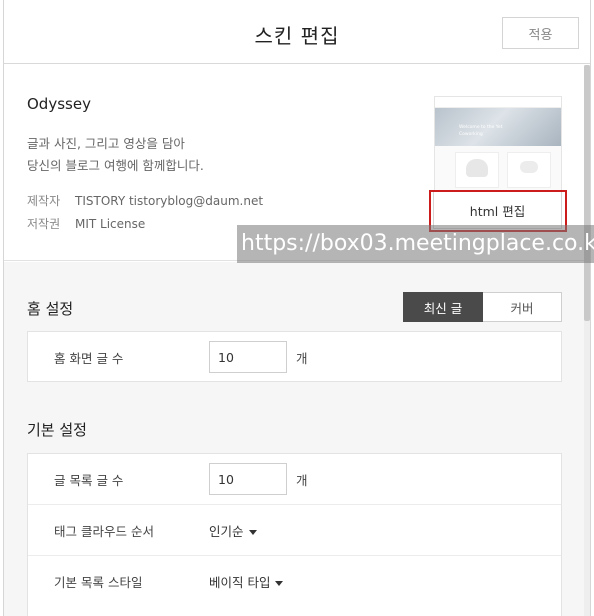  I want to click on home-settings-panel: 홈 화면 글 수 개, so click(294, 356).